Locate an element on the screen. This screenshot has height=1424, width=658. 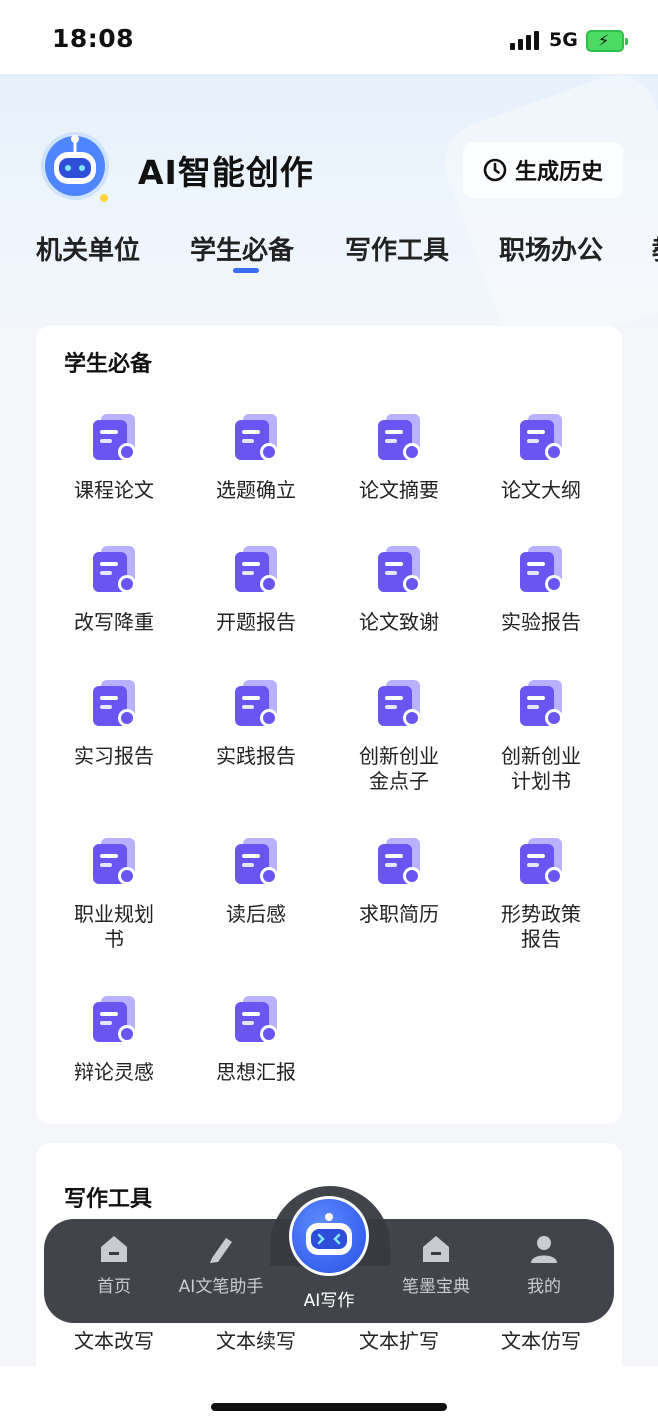
tool-label: 实践报告 is located at coordinates (256, 756).